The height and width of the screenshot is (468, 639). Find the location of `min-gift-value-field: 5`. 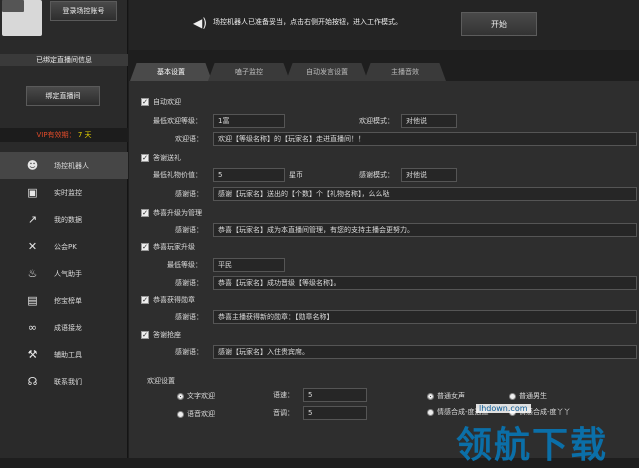

min-gift-value-field: 5 is located at coordinates (249, 175).